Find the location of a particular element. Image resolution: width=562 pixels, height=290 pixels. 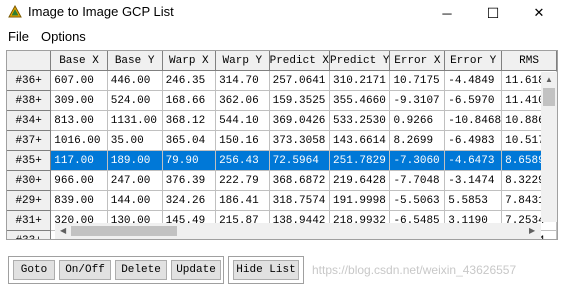

menu-options: Options is located at coordinates (63, 36).